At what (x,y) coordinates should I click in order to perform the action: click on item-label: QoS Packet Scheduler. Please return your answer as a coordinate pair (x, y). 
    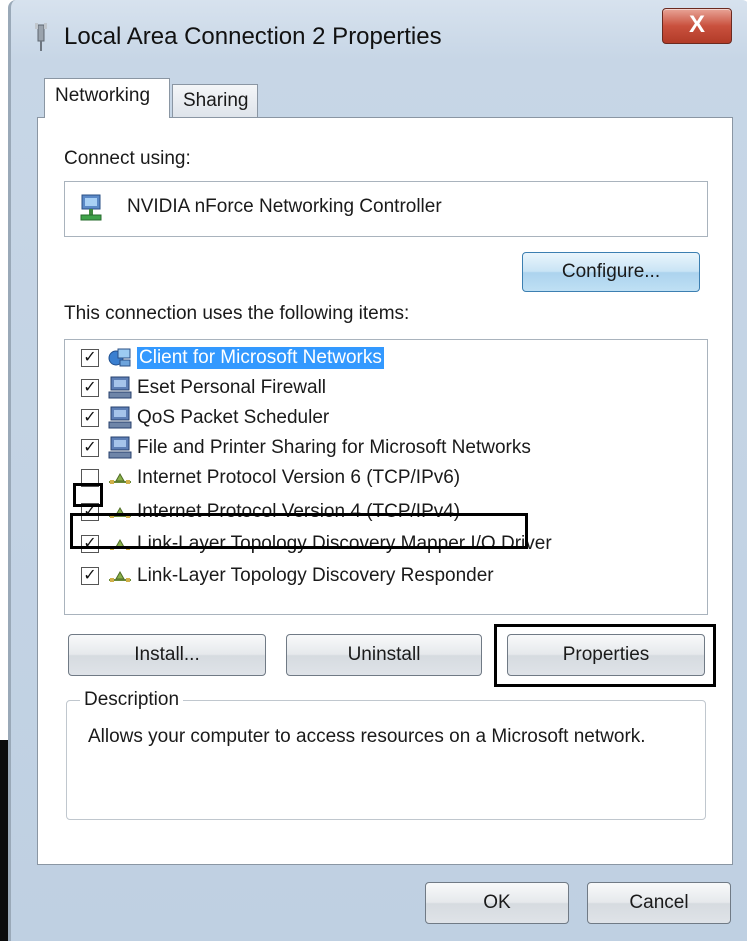
    Looking at the image, I should click on (233, 417).